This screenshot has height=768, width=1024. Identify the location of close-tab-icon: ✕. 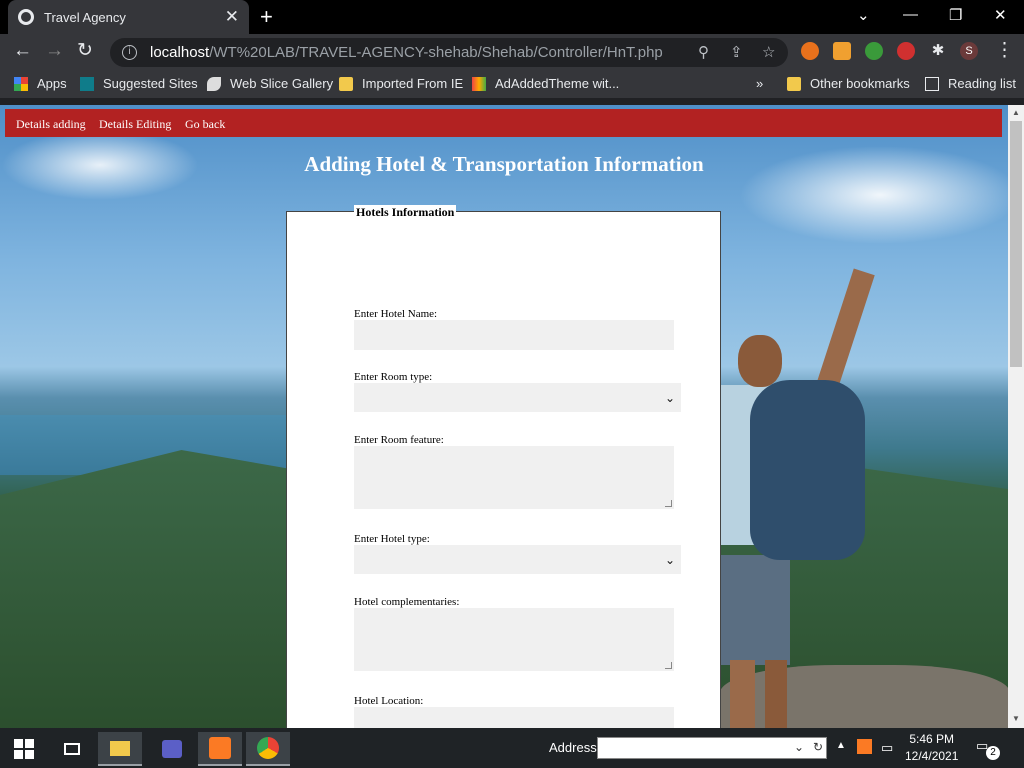
(232, 16).